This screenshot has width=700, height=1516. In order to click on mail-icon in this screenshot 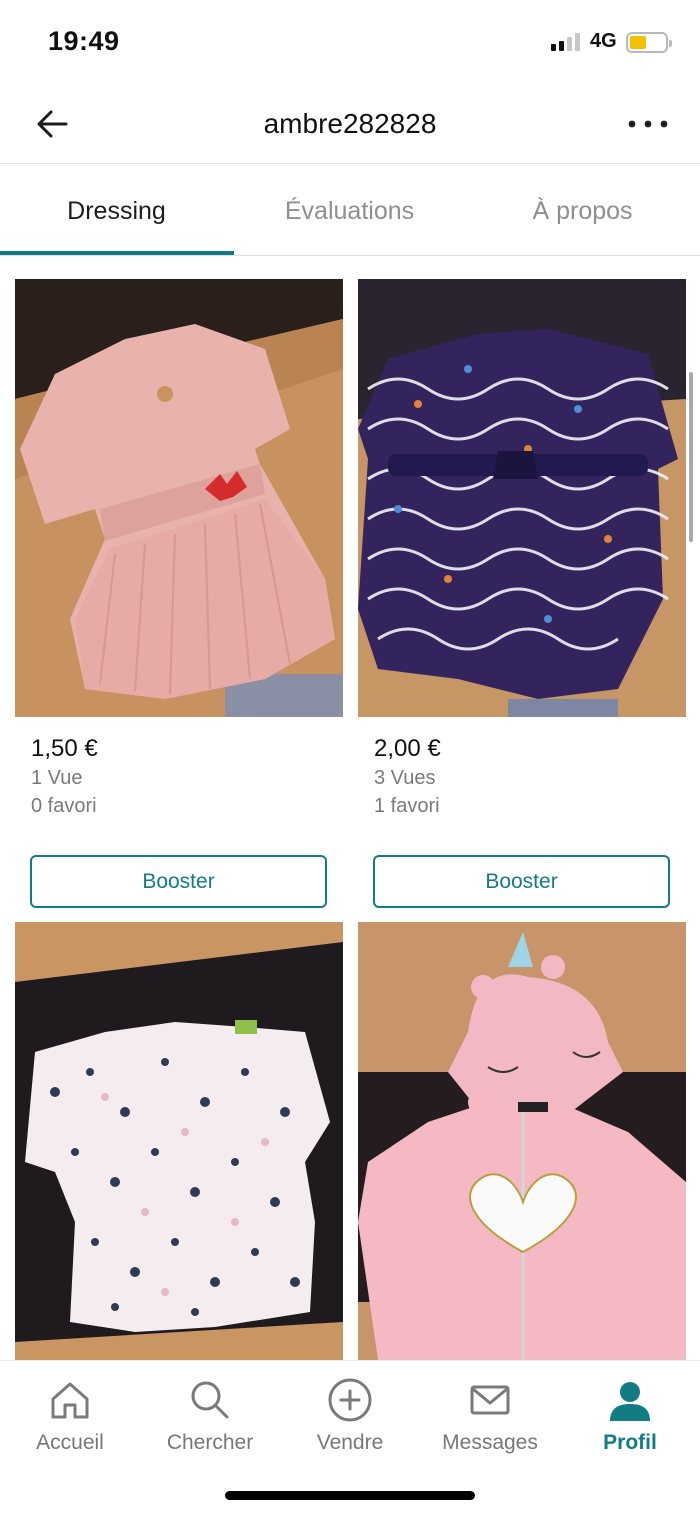, I will do `click(490, 1400)`.